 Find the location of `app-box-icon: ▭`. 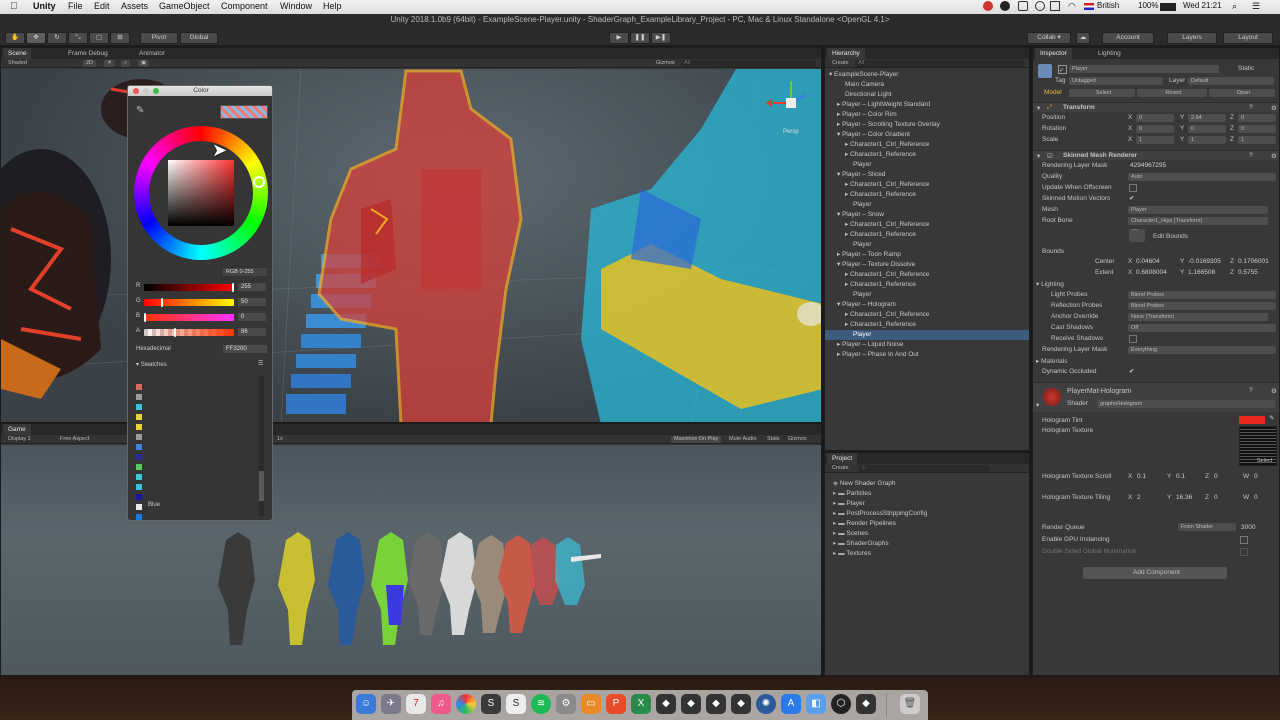

app-box-icon: ▭ is located at coordinates (591, 704).